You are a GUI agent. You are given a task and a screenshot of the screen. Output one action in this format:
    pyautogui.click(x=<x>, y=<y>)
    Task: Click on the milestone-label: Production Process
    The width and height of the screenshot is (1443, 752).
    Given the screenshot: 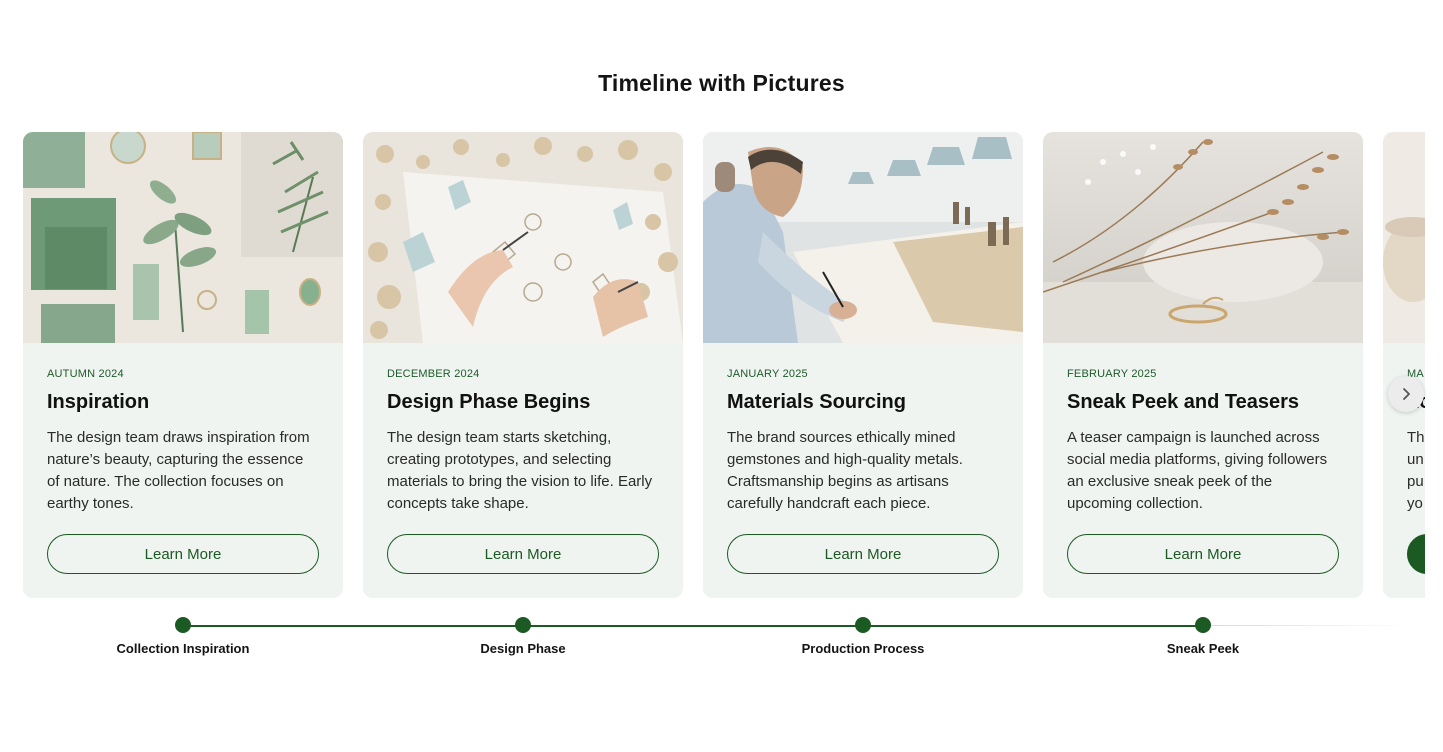 What is the action you would take?
    pyautogui.click(x=863, y=648)
    